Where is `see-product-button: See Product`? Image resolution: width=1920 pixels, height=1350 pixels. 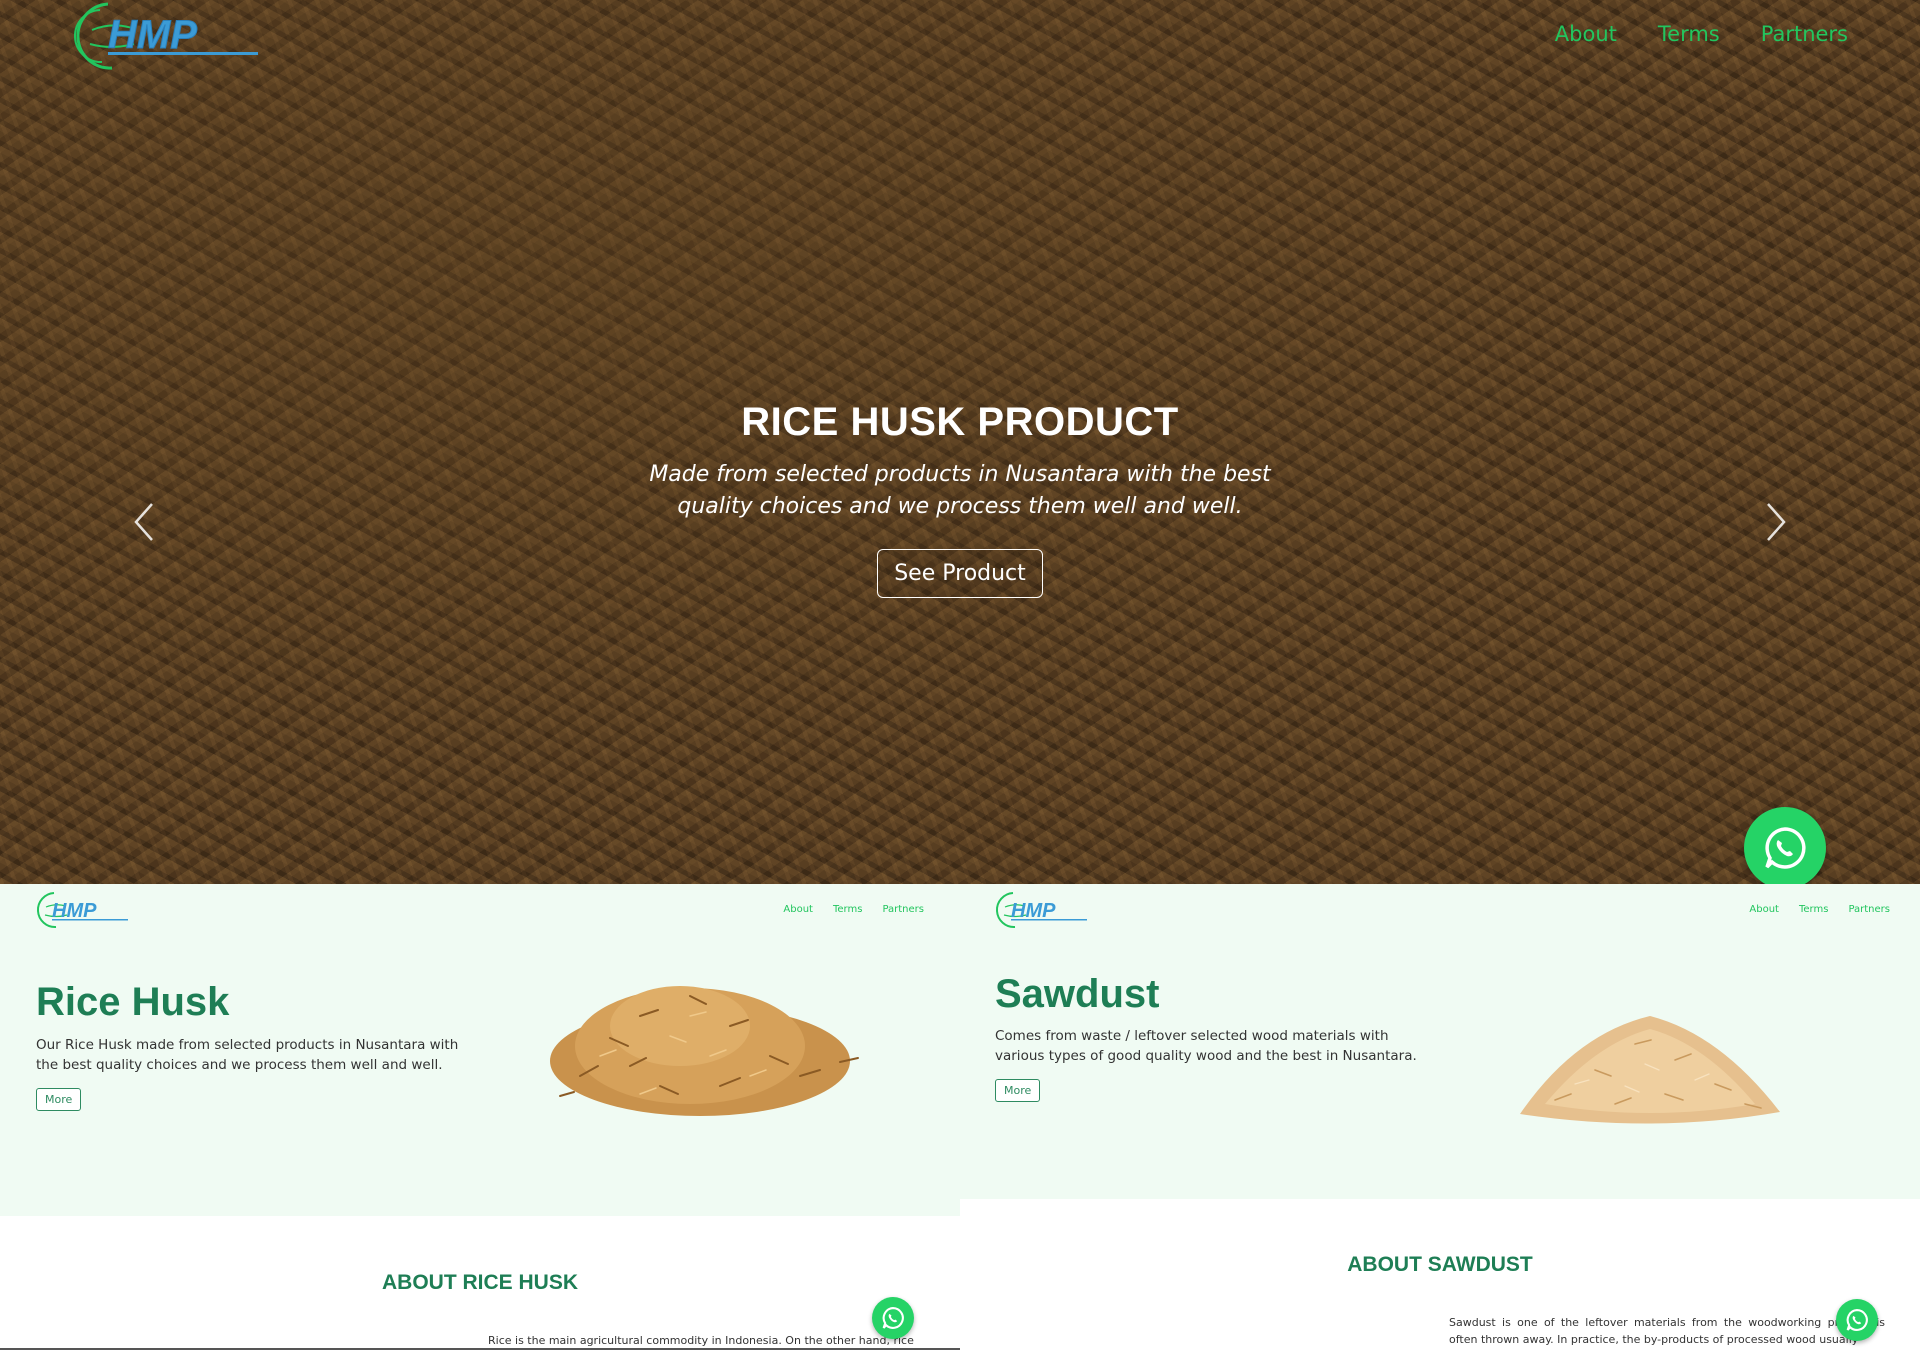
see-product-button: See Product is located at coordinates (960, 573).